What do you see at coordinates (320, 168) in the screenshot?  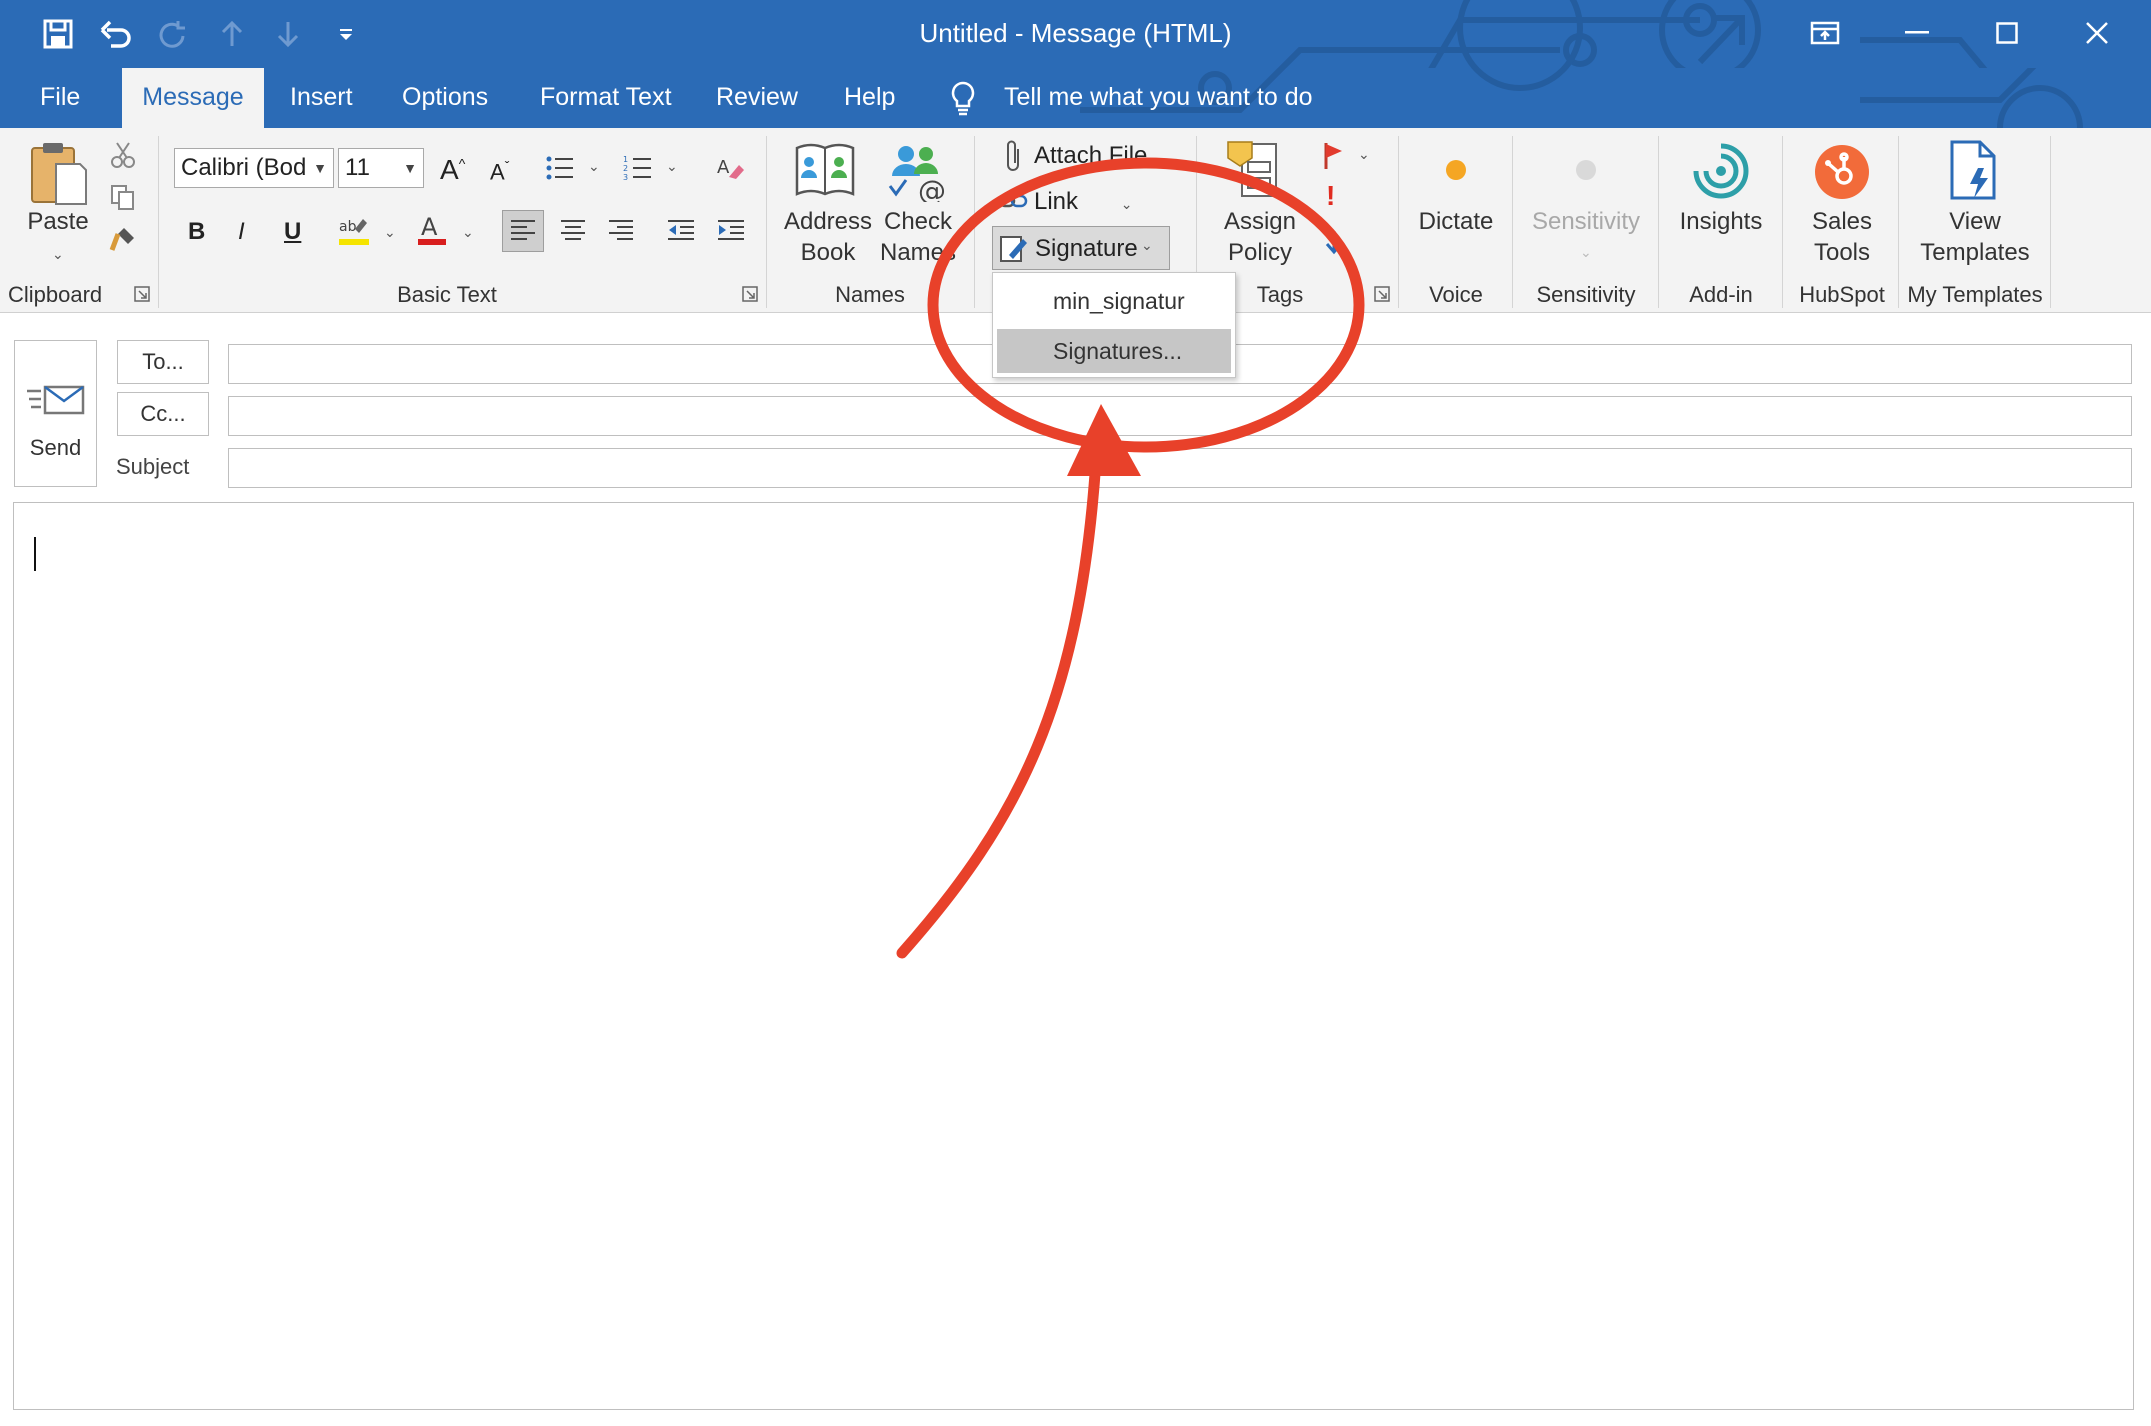 I see `chevron-down-icon: ▼` at bounding box center [320, 168].